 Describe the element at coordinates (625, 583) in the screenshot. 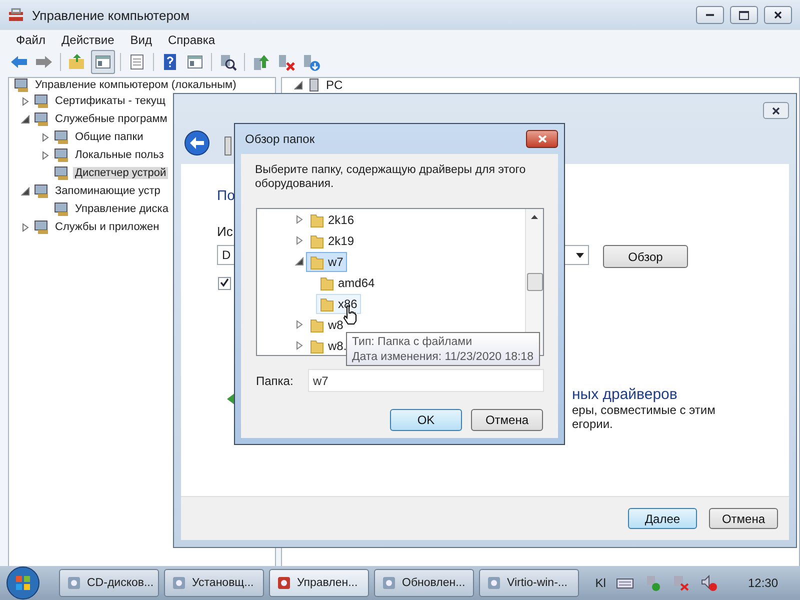

I see `keyboard-icon` at that location.